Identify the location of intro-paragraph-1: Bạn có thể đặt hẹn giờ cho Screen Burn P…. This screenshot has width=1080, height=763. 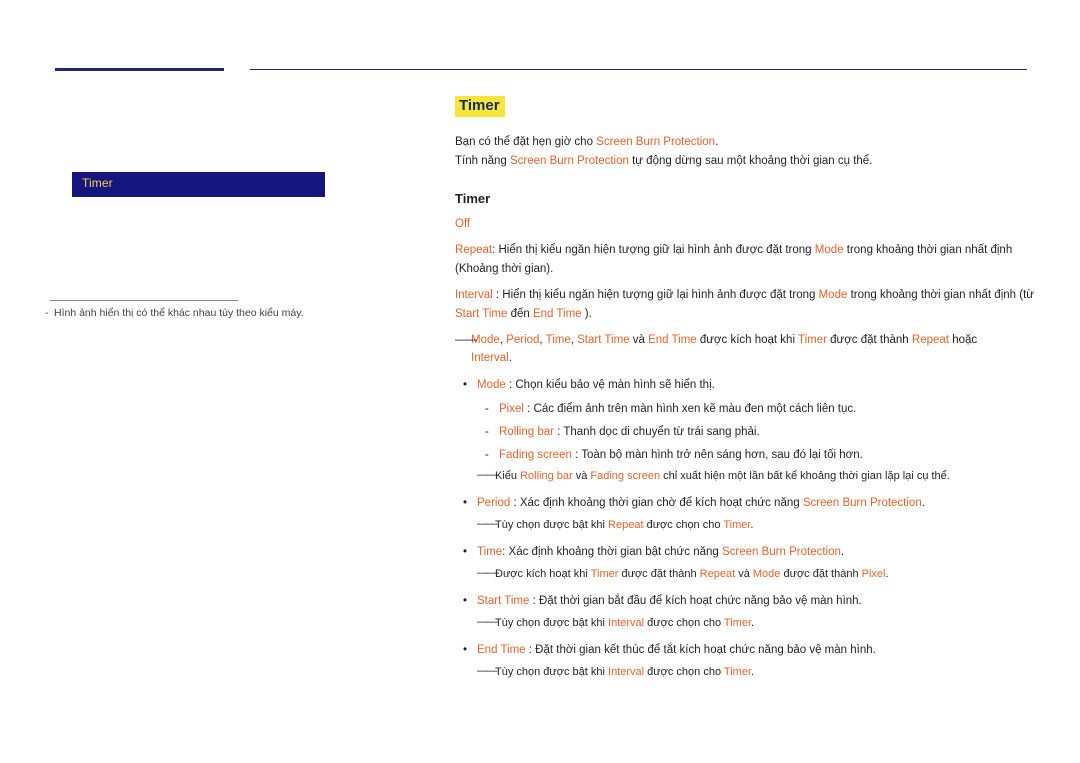
(745, 142).